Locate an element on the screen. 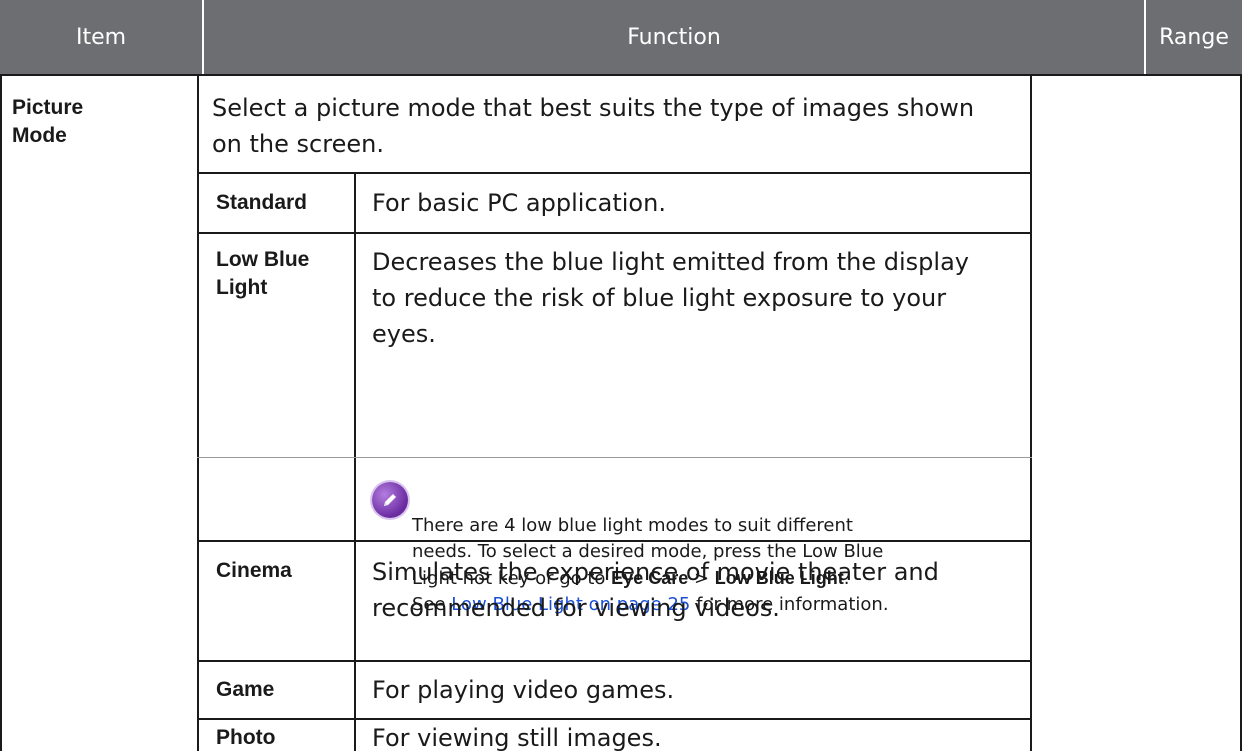 The width and height of the screenshot is (1242, 756). note-divider is located at coordinates (614, 457).